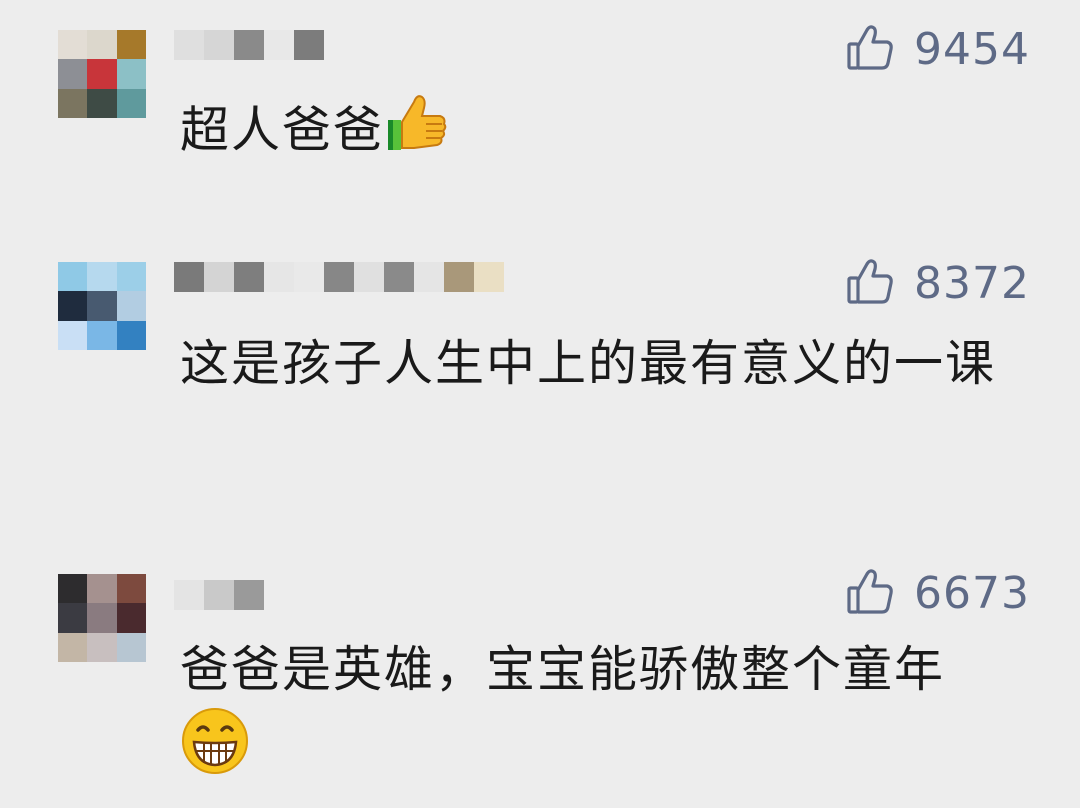  Describe the element at coordinates (215, 751) in the screenshot. I see `grinning-face-icon` at that location.